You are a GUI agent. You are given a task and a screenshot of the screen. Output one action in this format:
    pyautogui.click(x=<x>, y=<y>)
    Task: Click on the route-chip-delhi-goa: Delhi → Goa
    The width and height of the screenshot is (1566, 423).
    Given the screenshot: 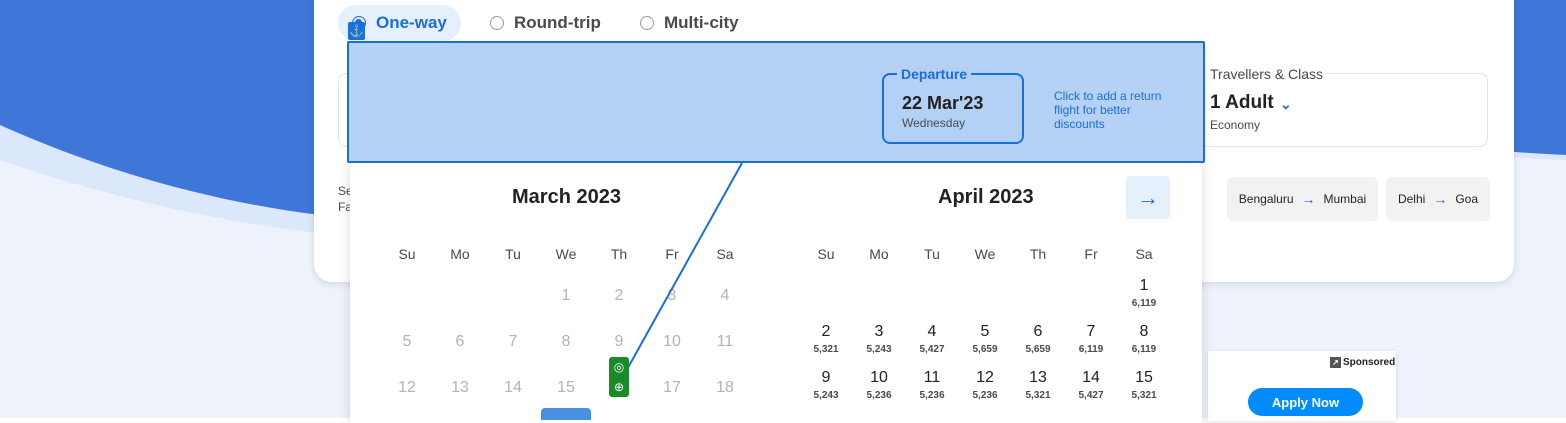 What is the action you would take?
    pyautogui.click(x=1438, y=199)
    